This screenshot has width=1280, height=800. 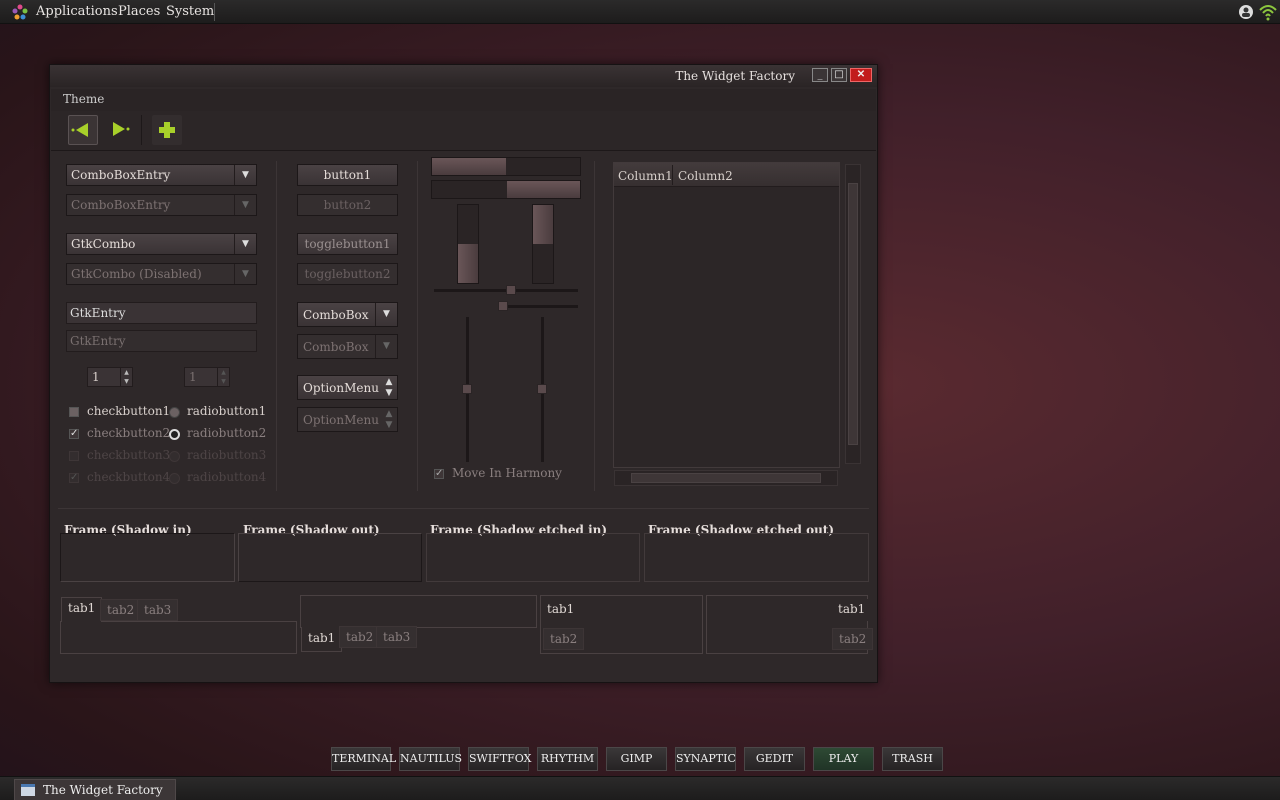 What do you see at coordinates (74, 412) in the screenshot?
I see `checkbutton1-box` at bounding box center [74, 412].